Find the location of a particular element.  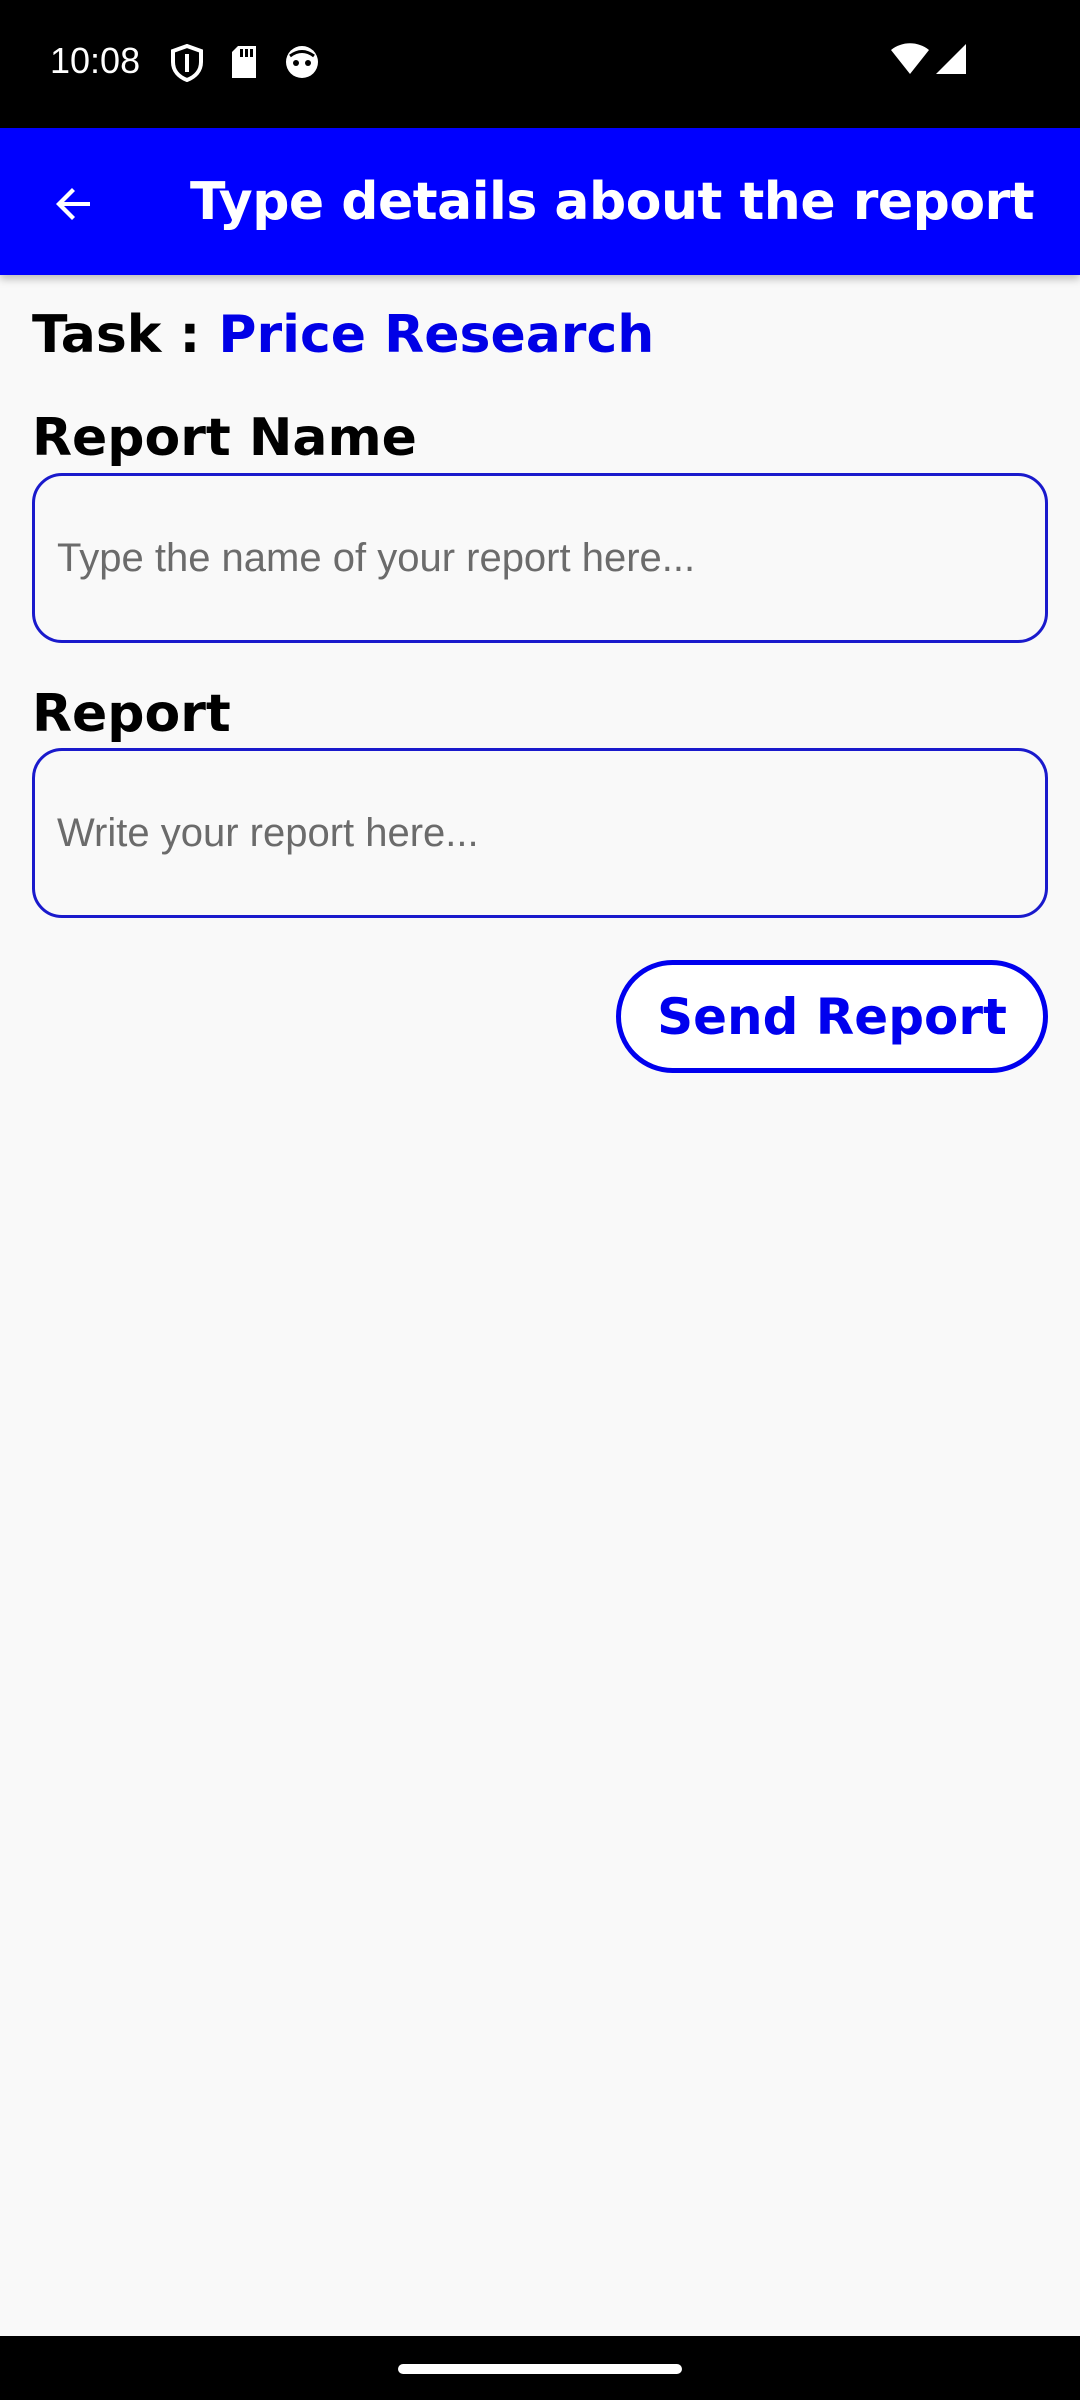

report-field-container is located at coordinates (540, 833).